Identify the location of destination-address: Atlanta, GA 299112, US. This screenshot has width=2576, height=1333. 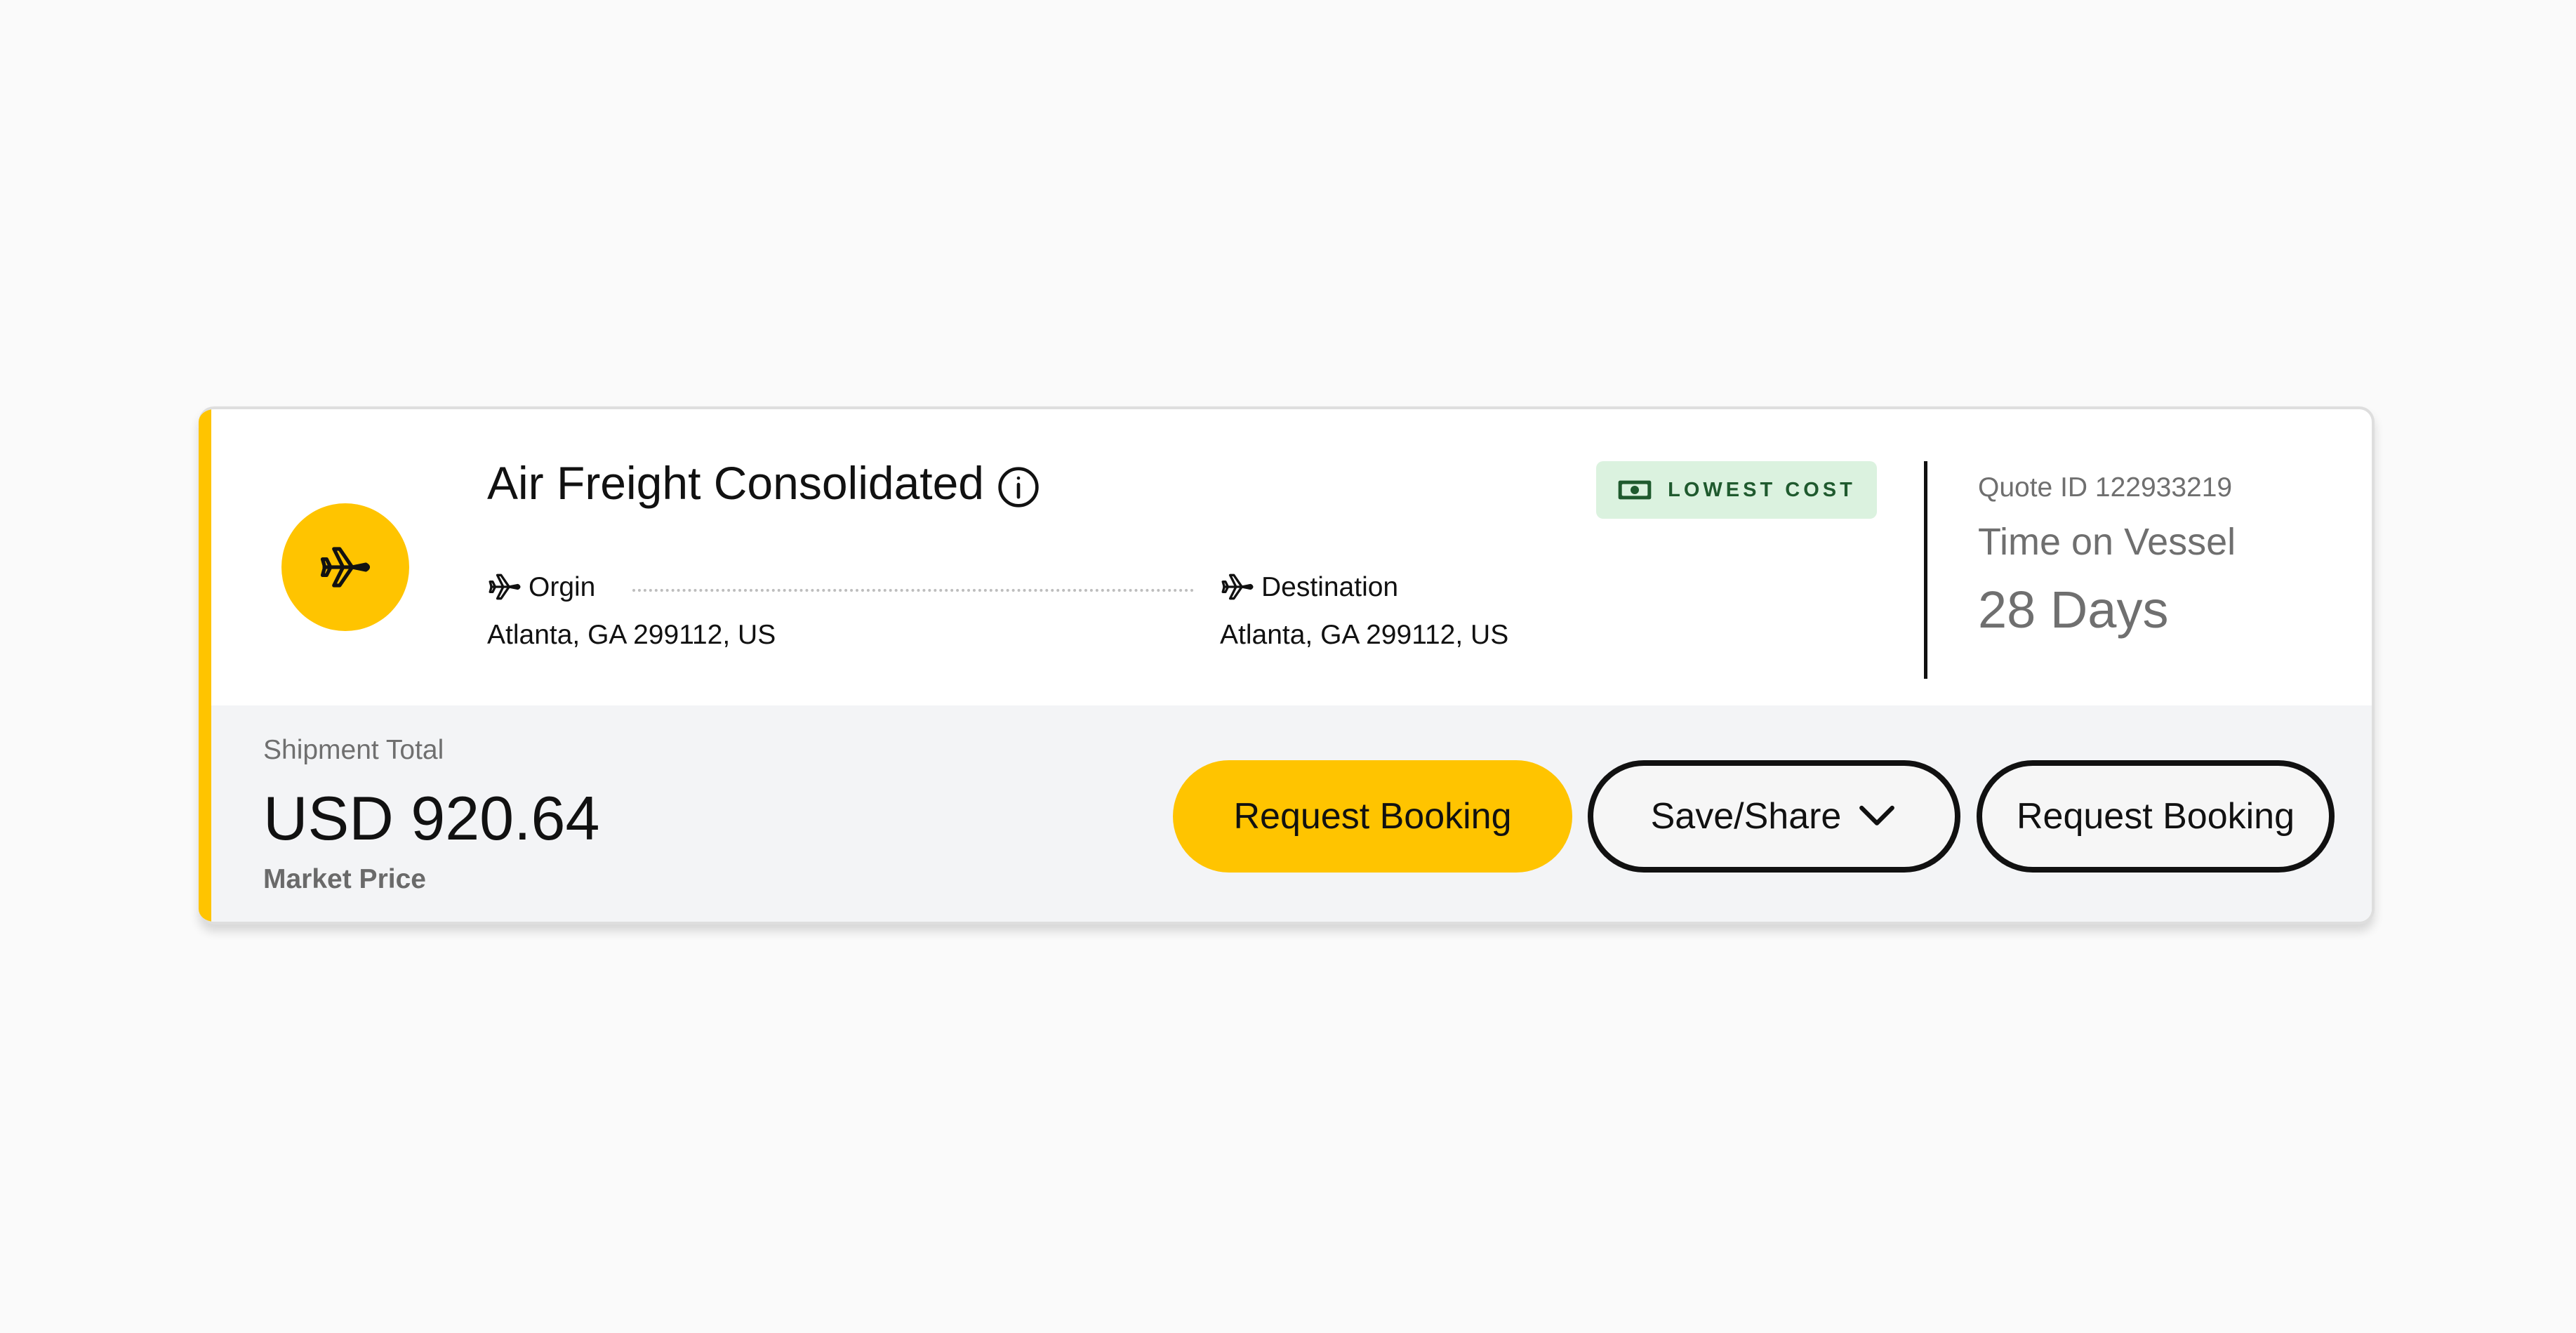
(1365, 635).